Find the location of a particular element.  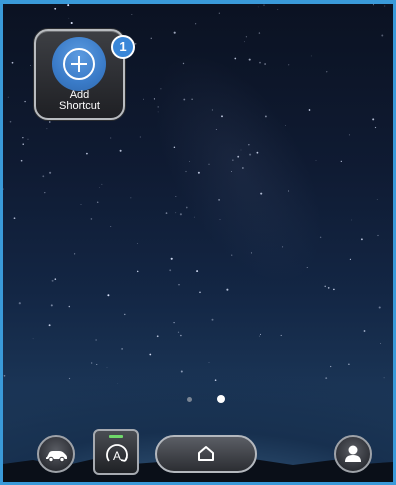

car-icon is located at coordinates (56, 457).